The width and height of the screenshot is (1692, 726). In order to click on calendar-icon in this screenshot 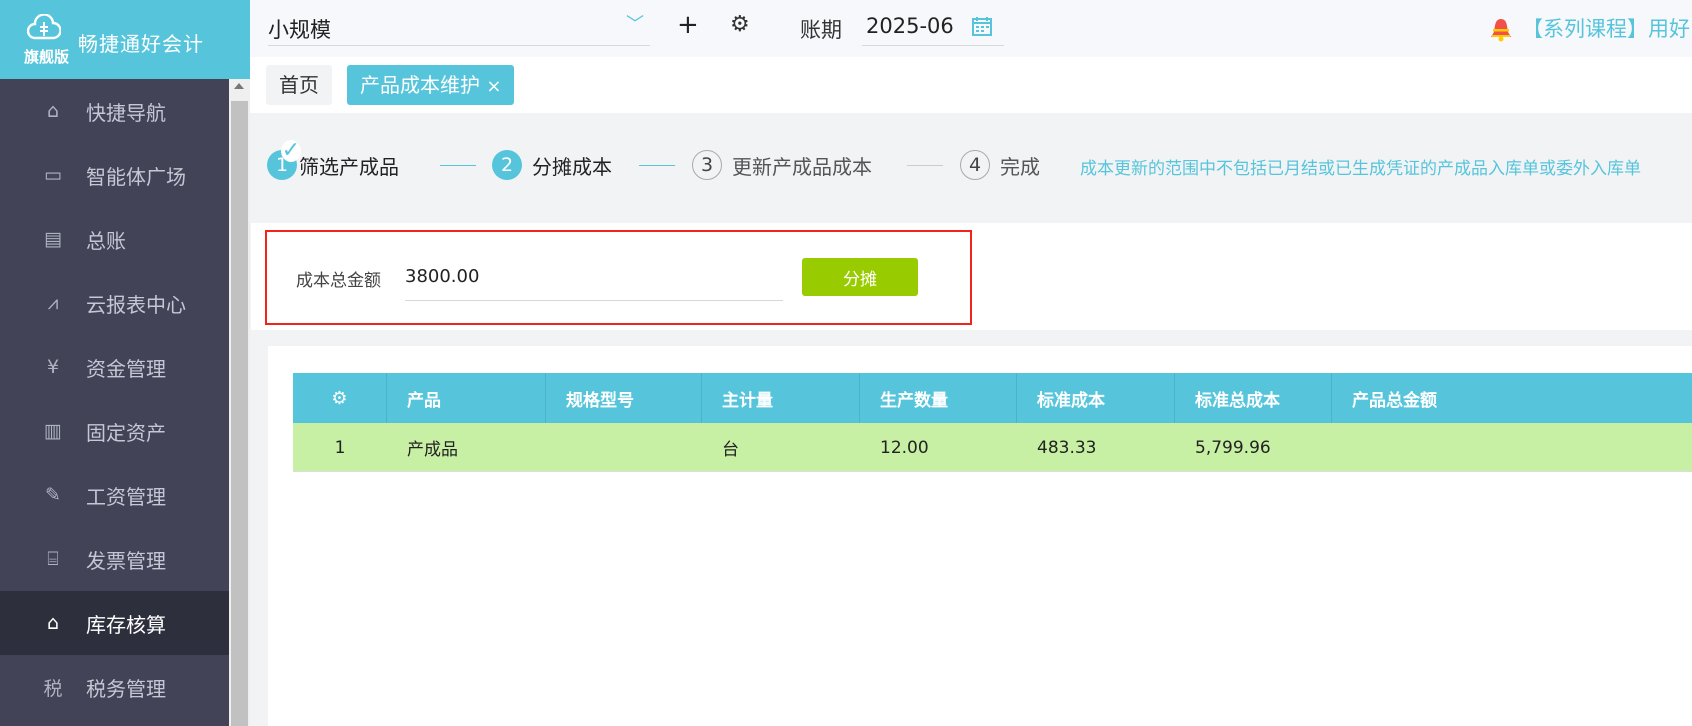, I will do `click(982, 26)`.